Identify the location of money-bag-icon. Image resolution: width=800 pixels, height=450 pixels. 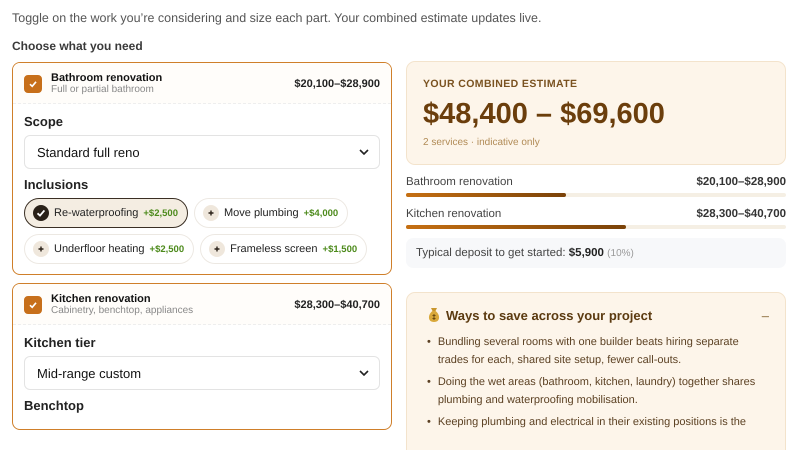
(434, 315).